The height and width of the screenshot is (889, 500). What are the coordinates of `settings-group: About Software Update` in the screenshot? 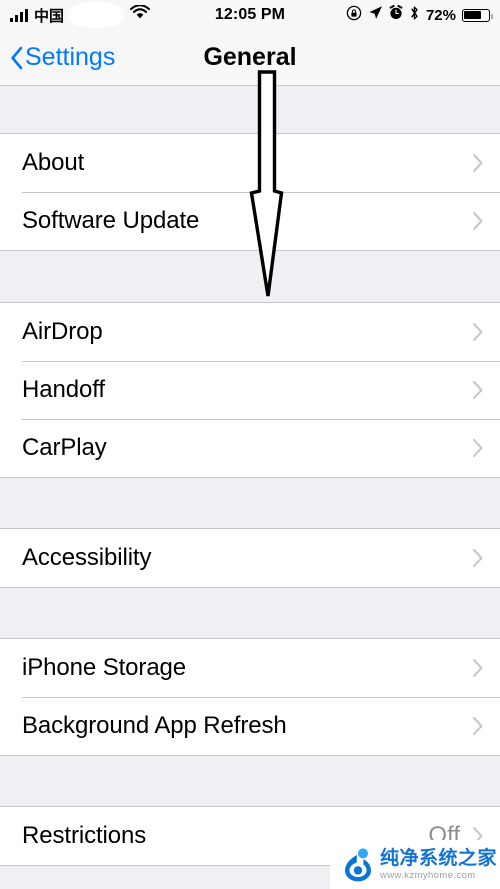 It's located at (250, 192).